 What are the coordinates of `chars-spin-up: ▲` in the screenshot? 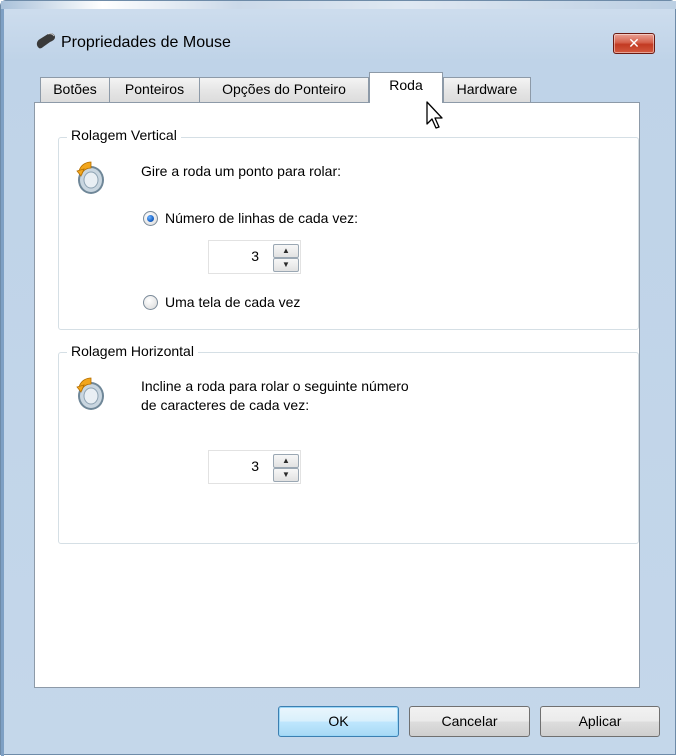 It's located at (286, 461).